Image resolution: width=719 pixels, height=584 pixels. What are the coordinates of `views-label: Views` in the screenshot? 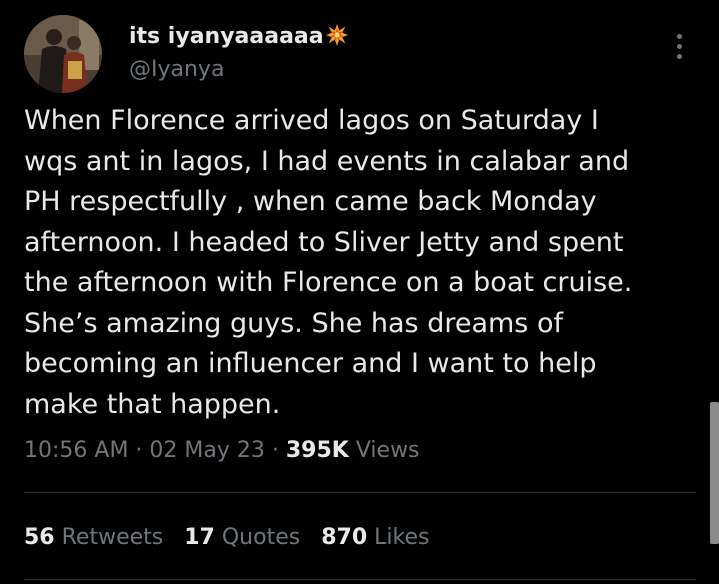 It's located at (384, 450).